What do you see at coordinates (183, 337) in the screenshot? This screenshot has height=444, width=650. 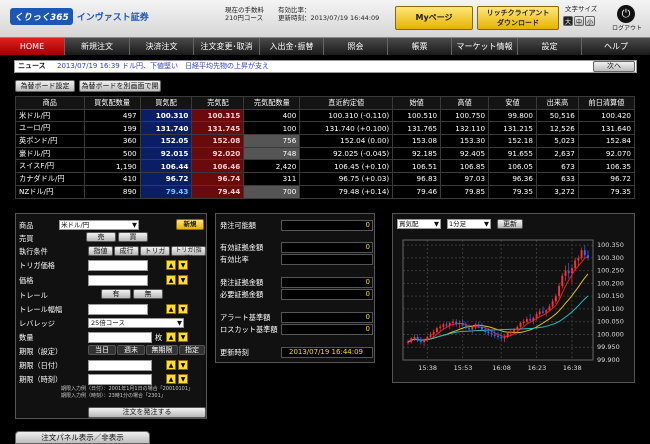 I see `qty-down-button: ▼` at bounding box center [183, 337].